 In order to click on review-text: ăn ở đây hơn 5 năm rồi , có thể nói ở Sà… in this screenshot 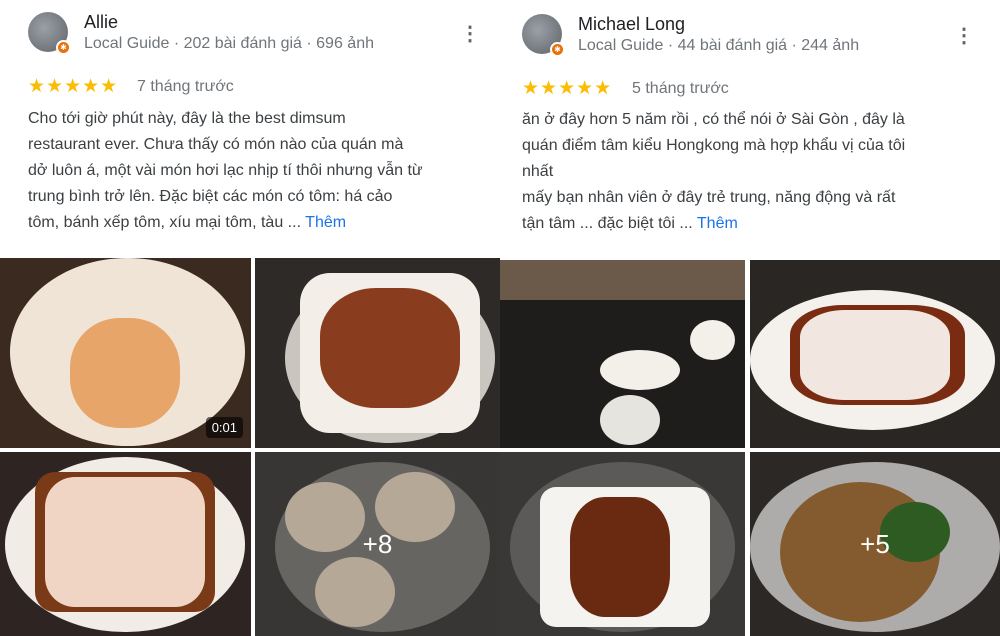, I will do `click(760, 172)`.